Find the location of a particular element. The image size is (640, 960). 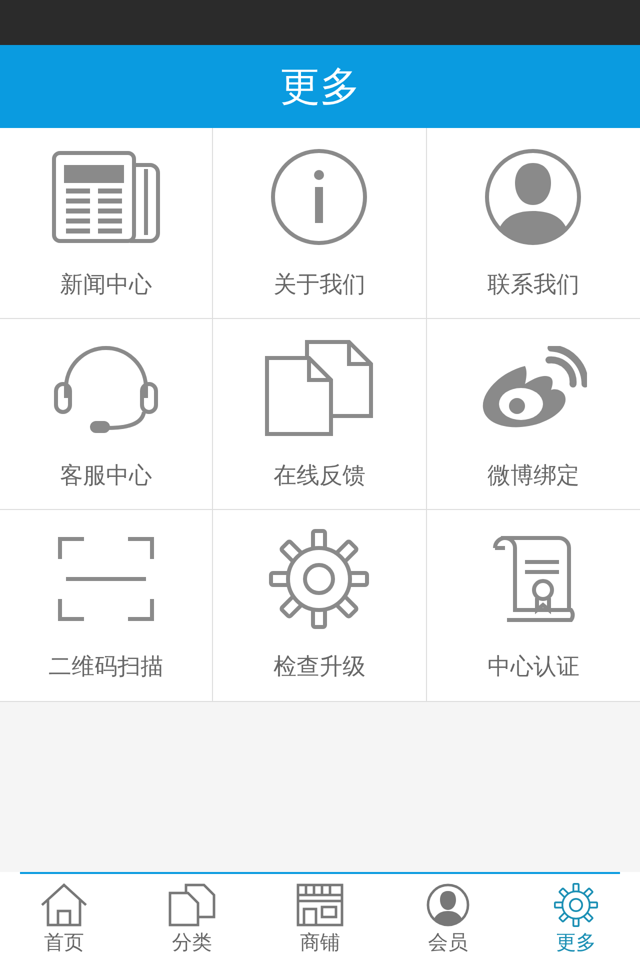

menu-tile: 联系我们 is located at coordinates (533, 223).